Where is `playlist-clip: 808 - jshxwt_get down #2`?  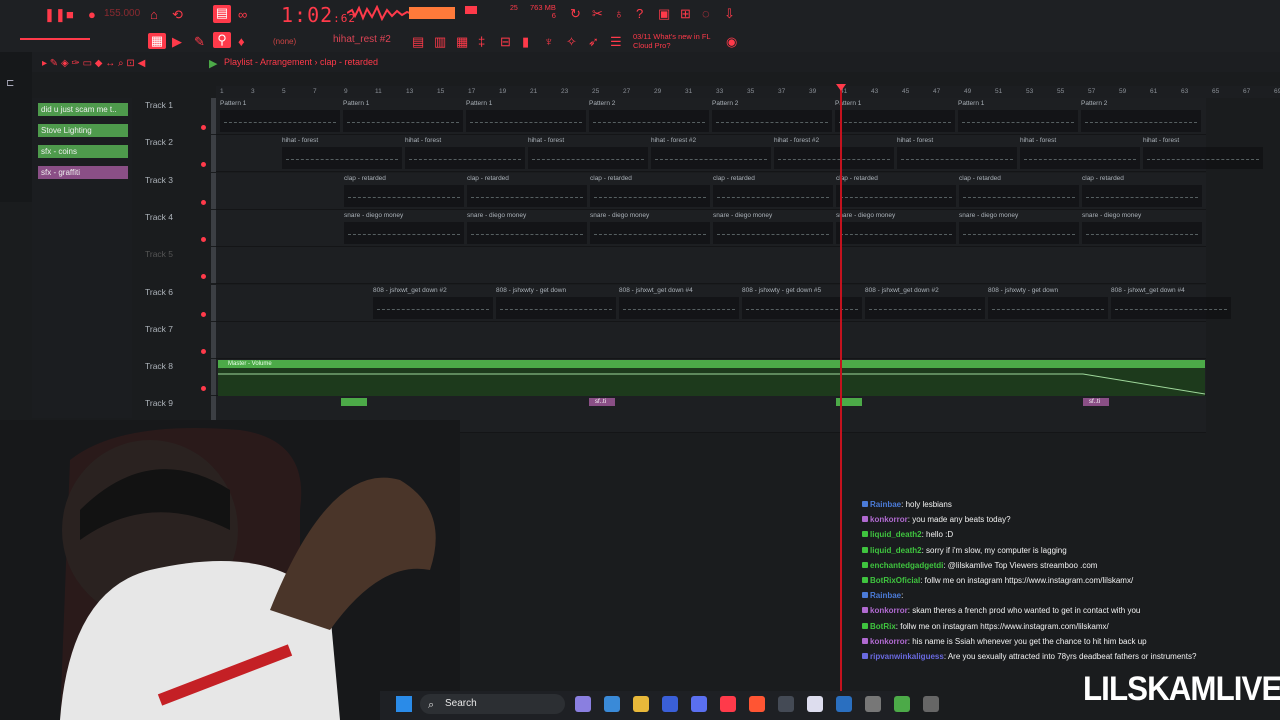
playlist-clip: 808 - jshxwt_get down #2 is located at coordinates (433, 304).